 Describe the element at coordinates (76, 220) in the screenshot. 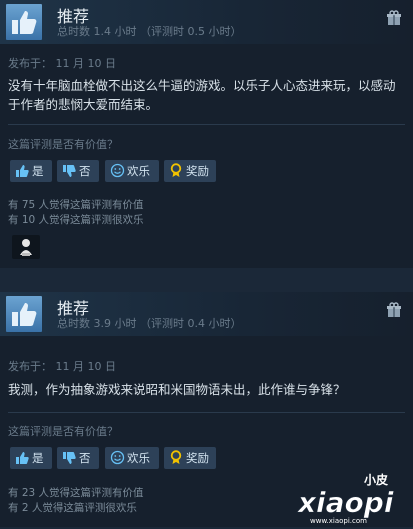

I see `funny-count: 有 10 人觉得这篇评测很欢乐` at that location.